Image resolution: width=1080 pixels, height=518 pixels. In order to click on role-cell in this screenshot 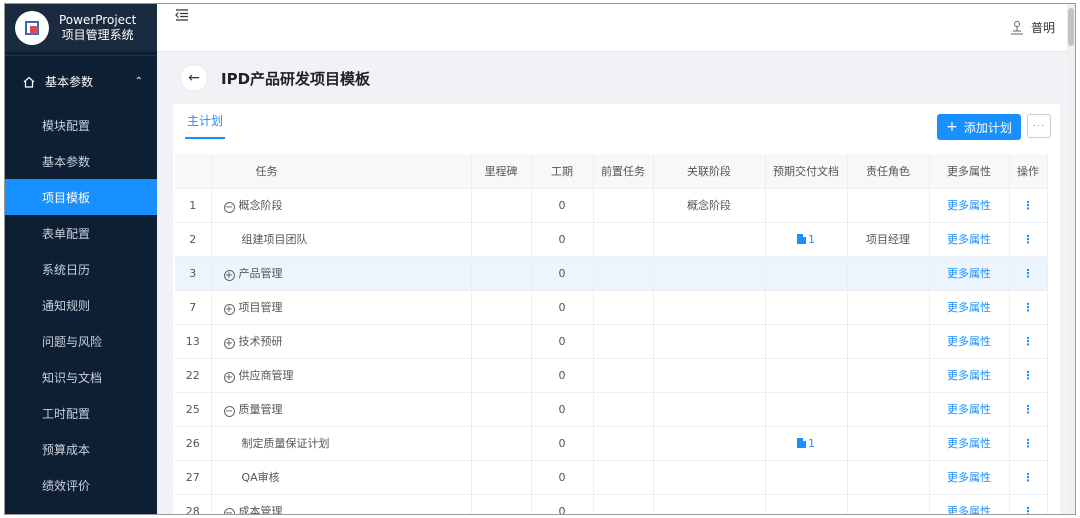, I will do `click(888, 273)`.